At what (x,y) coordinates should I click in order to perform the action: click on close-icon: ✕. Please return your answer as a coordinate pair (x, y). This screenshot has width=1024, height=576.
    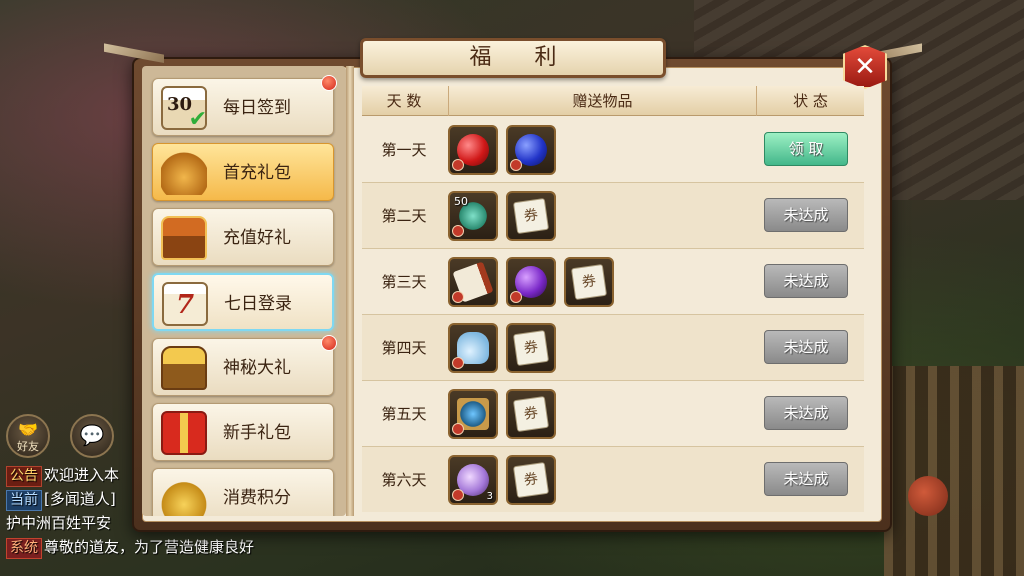
    Looking at the image, I should click on (865, 67).